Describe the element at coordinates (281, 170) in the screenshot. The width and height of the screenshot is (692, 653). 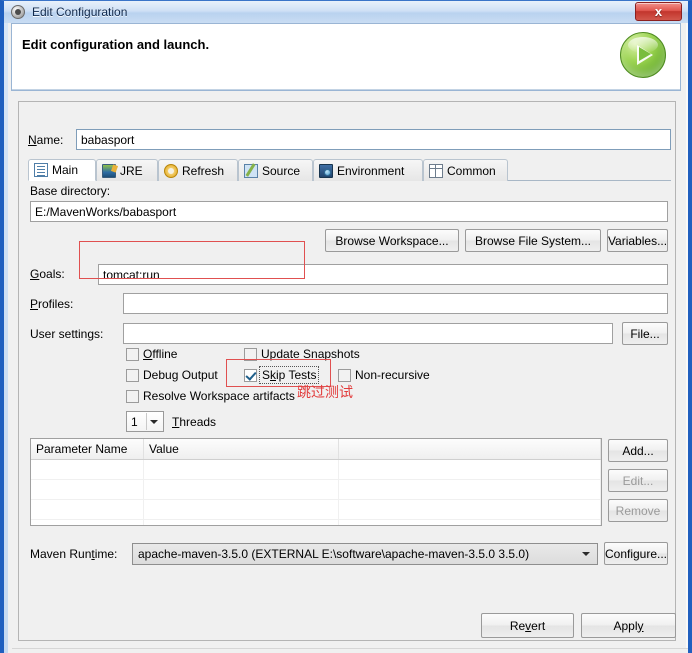
I see `tab-label: Source` at that location.